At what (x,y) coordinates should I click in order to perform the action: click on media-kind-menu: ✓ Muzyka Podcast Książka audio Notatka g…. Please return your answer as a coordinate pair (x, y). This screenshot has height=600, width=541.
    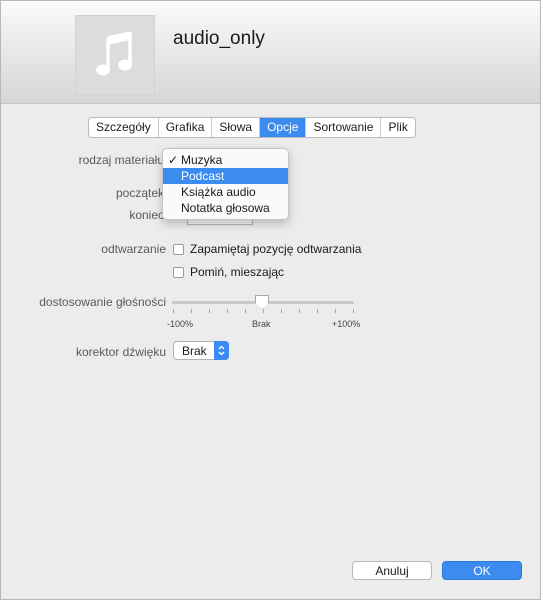
    Looking at the image, I should click on (225, 184).